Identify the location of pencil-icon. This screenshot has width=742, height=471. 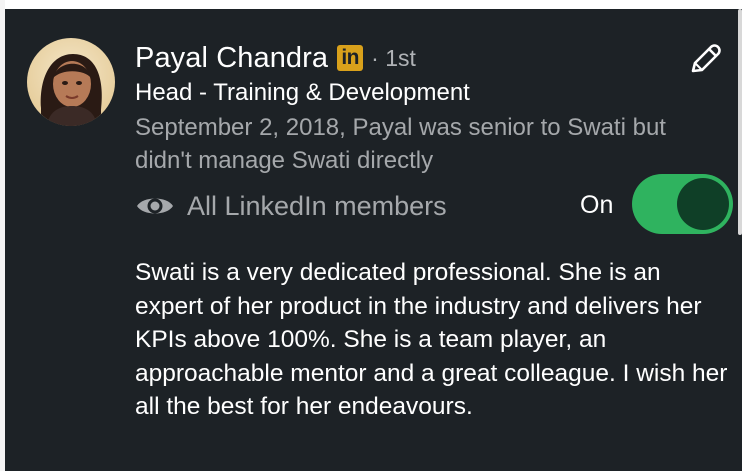
(704, 60).